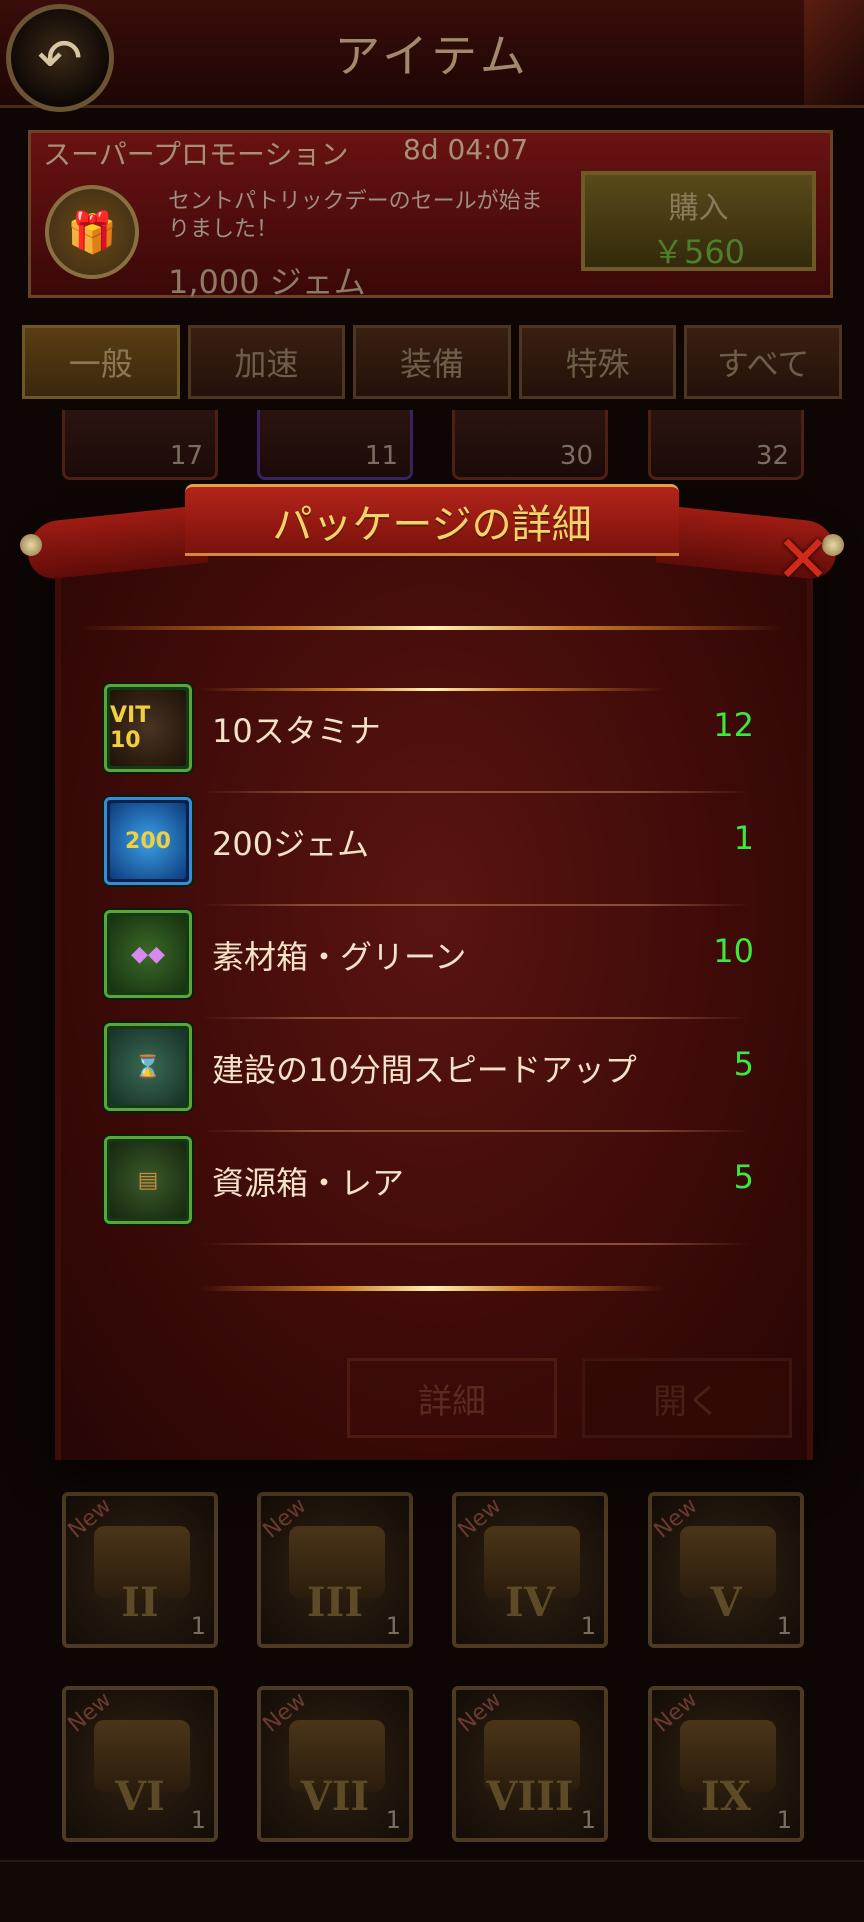  Describe the element at coordinates (335, 1570) in the screenshot. I see `chest-slot: New III 1` at that location.